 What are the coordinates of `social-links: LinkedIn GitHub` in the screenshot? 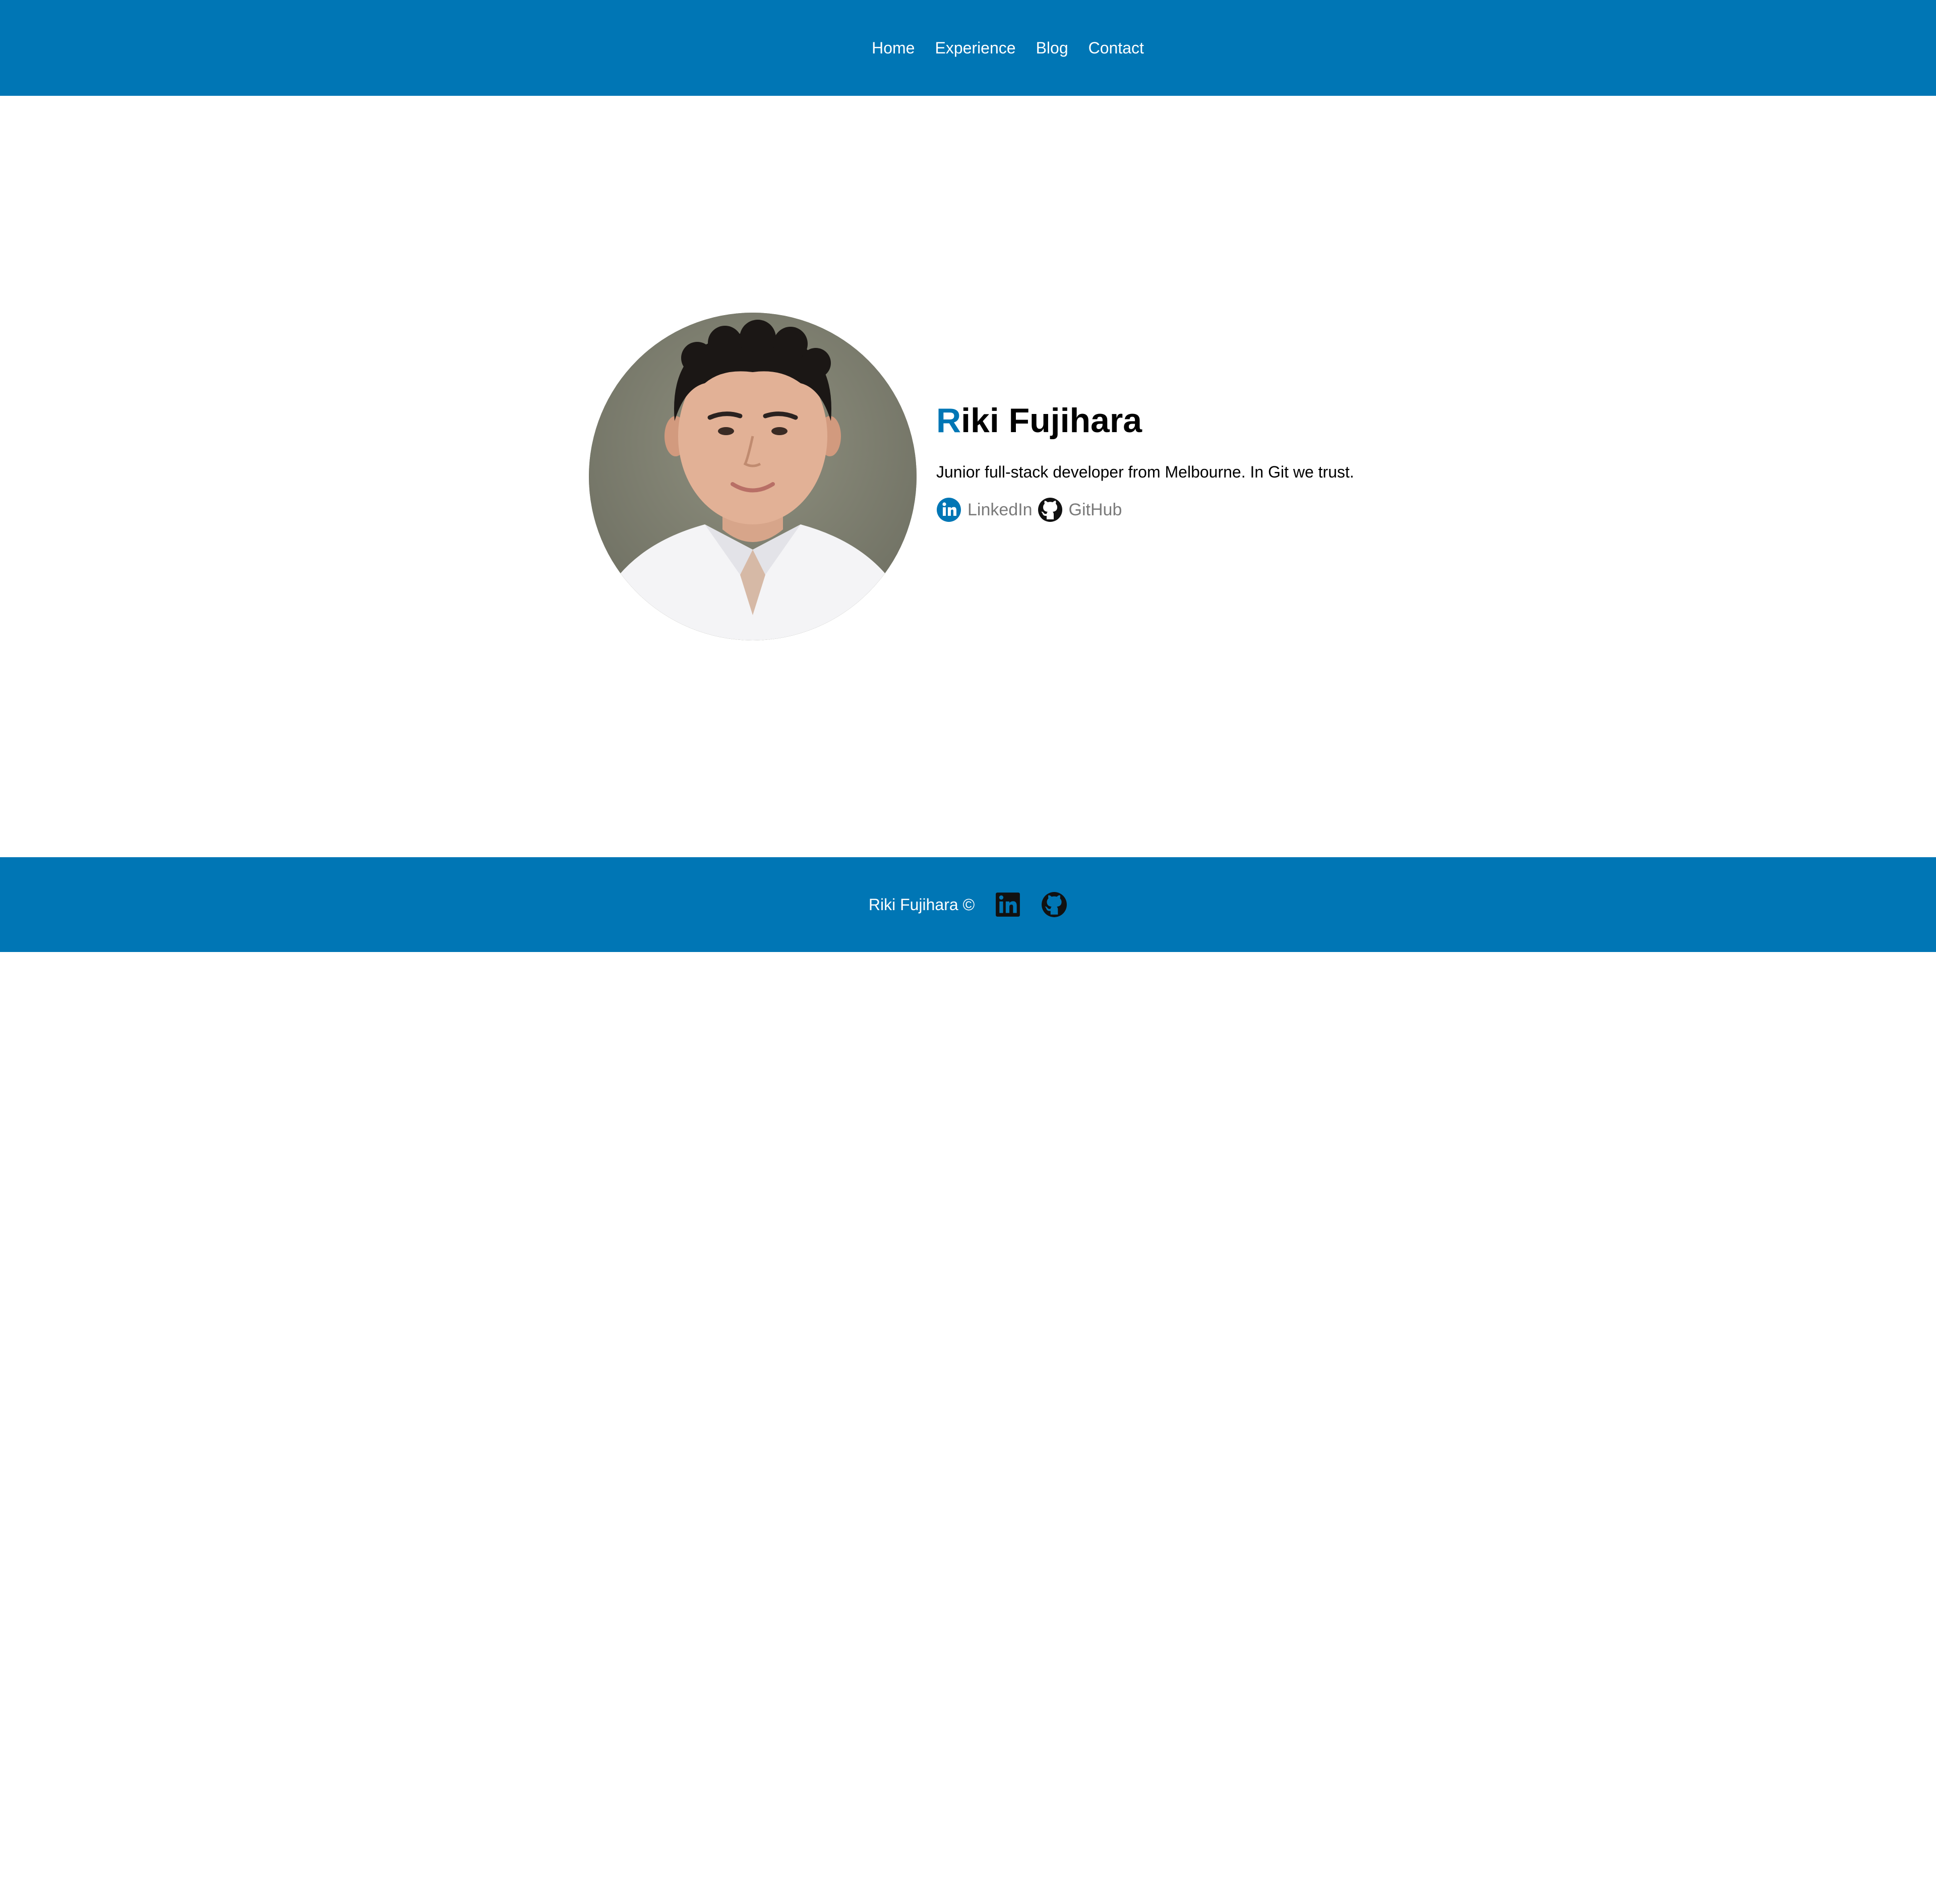 It's located at (1163, 509).